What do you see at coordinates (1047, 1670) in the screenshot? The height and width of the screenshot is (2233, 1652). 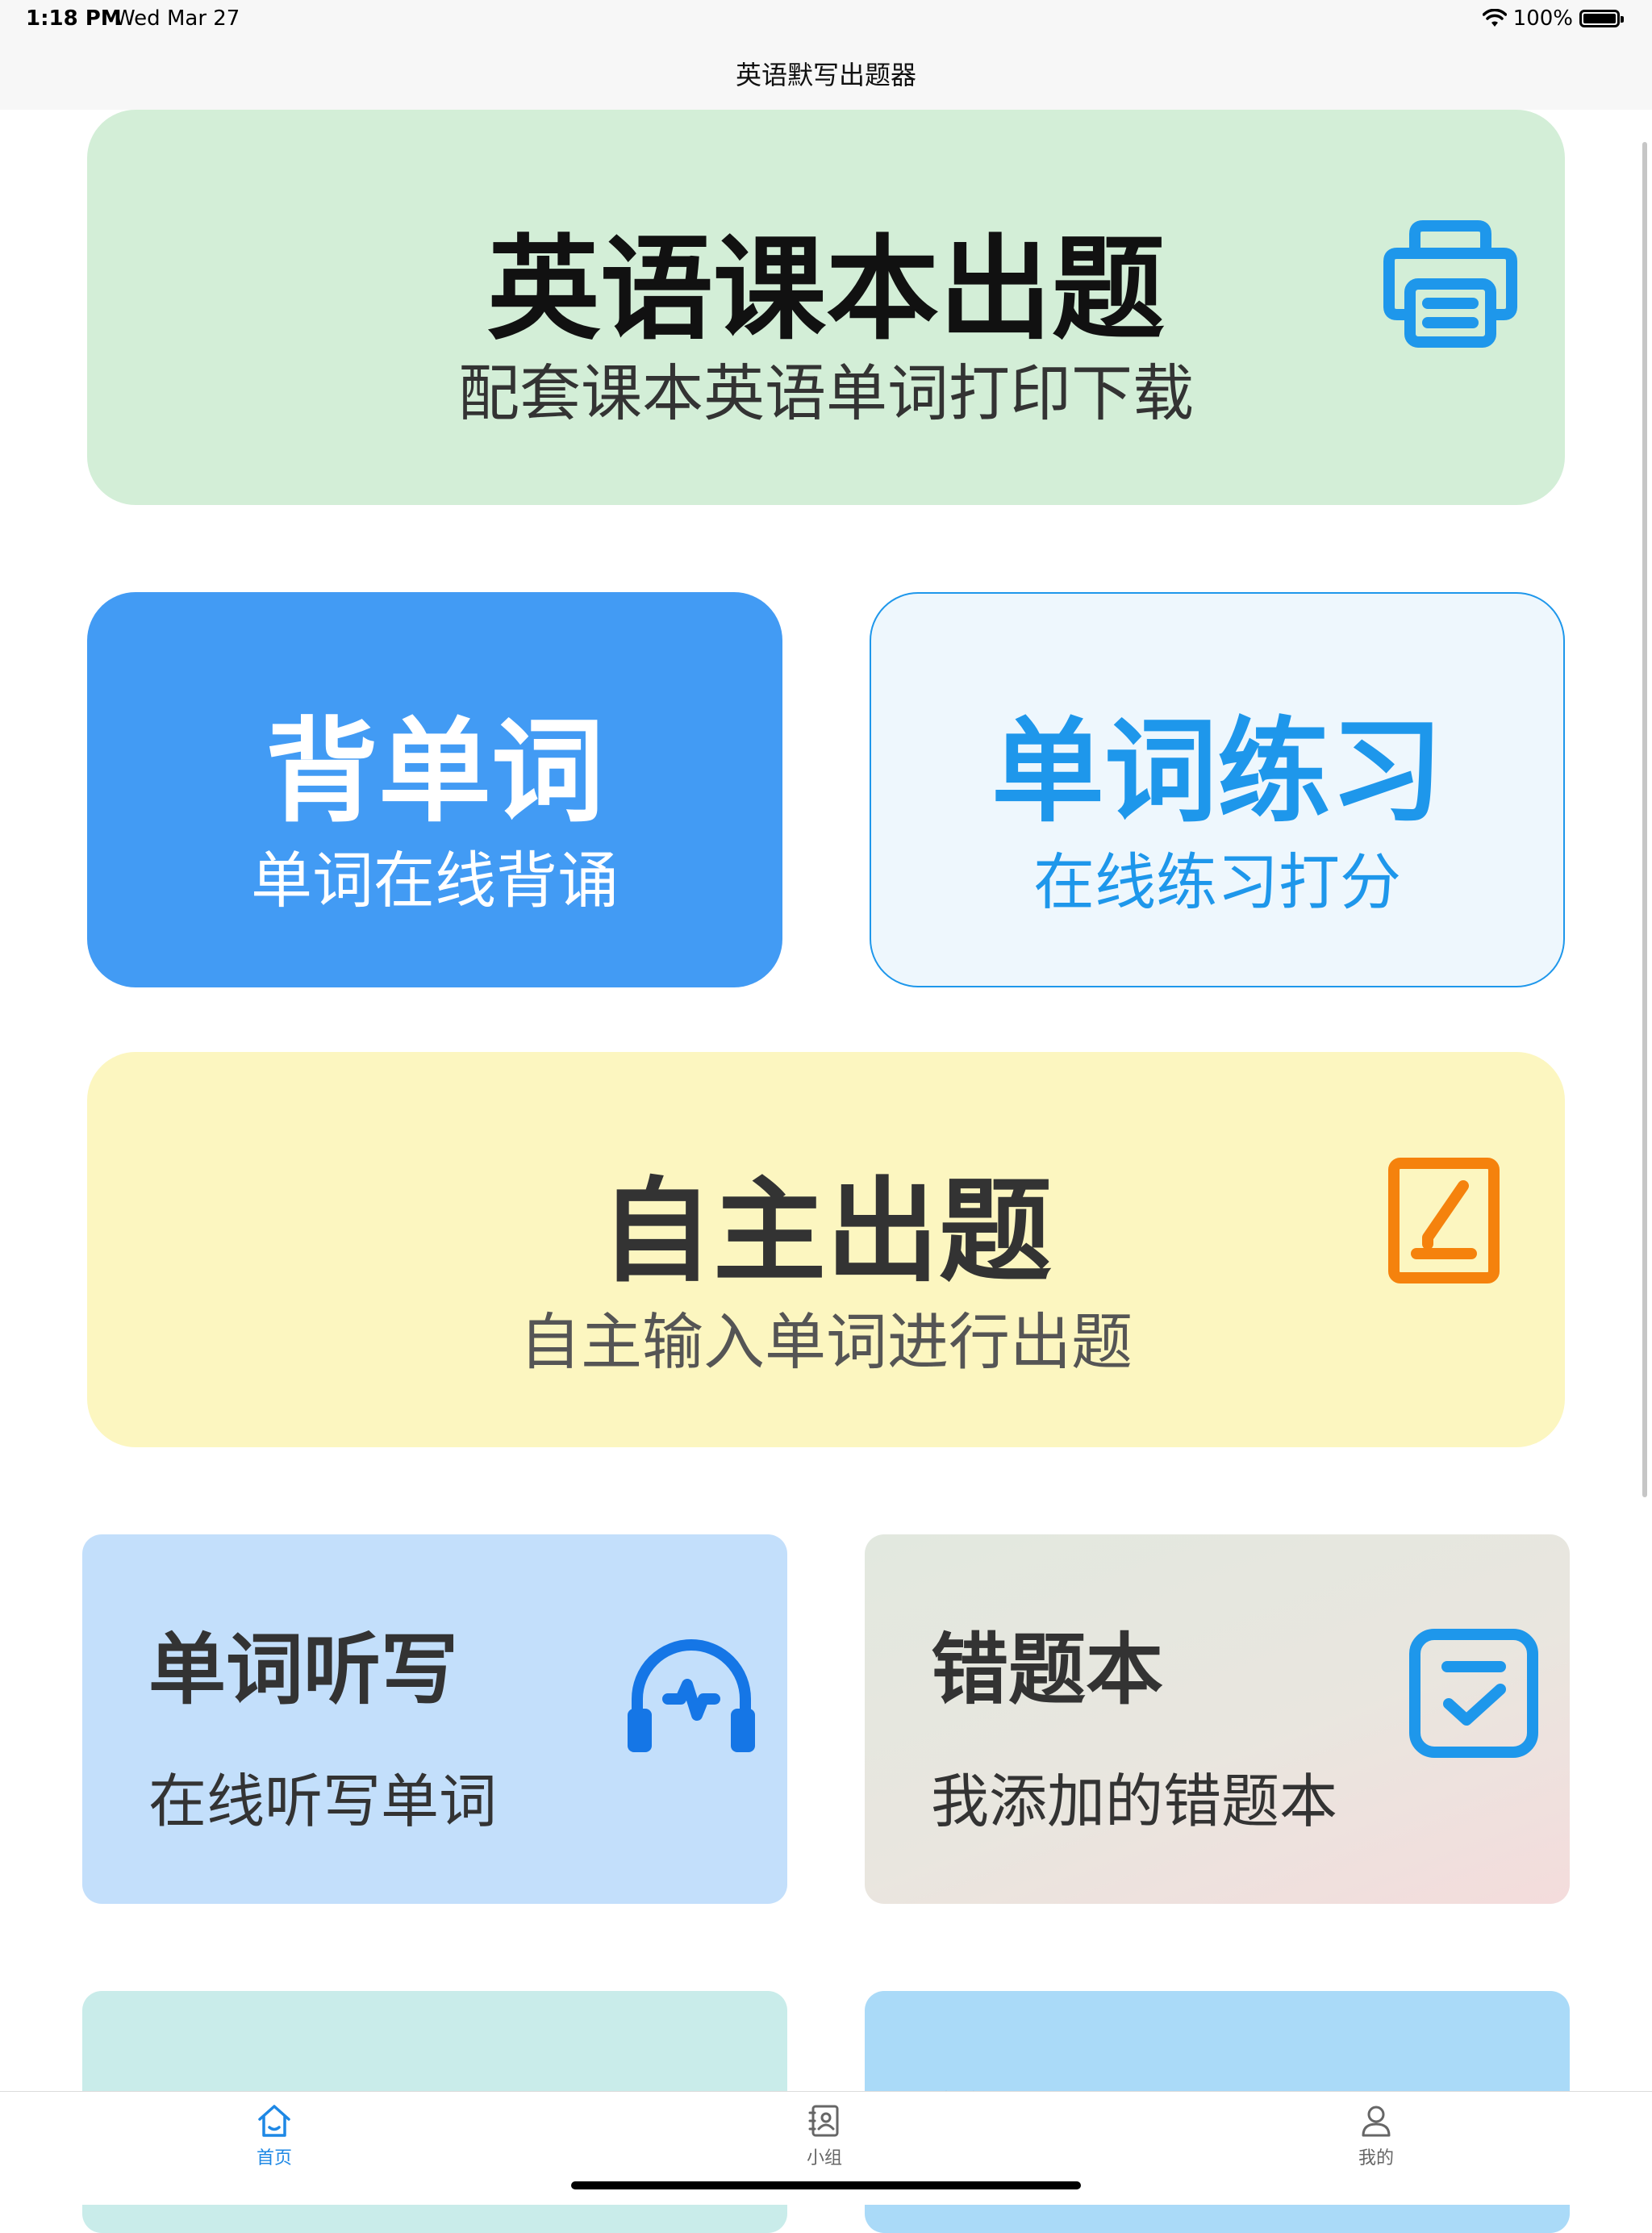 I see `card-title: 错题本` at bounding box center [1047, 1670].